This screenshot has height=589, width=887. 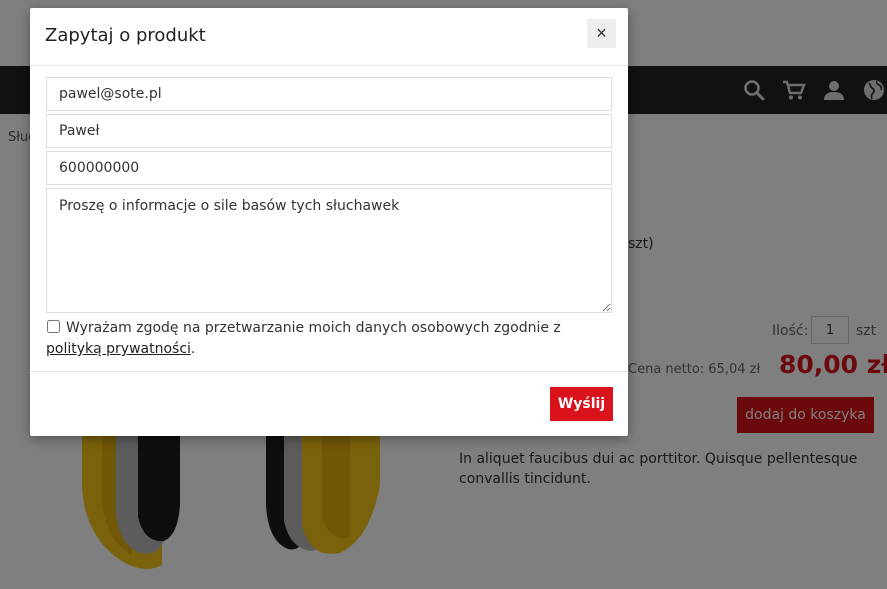 What do you see at coordinates (118, 349) in the screenshot?
I see `privacy-policy-link: polityką prywatności` at bounding box center [118, 349].